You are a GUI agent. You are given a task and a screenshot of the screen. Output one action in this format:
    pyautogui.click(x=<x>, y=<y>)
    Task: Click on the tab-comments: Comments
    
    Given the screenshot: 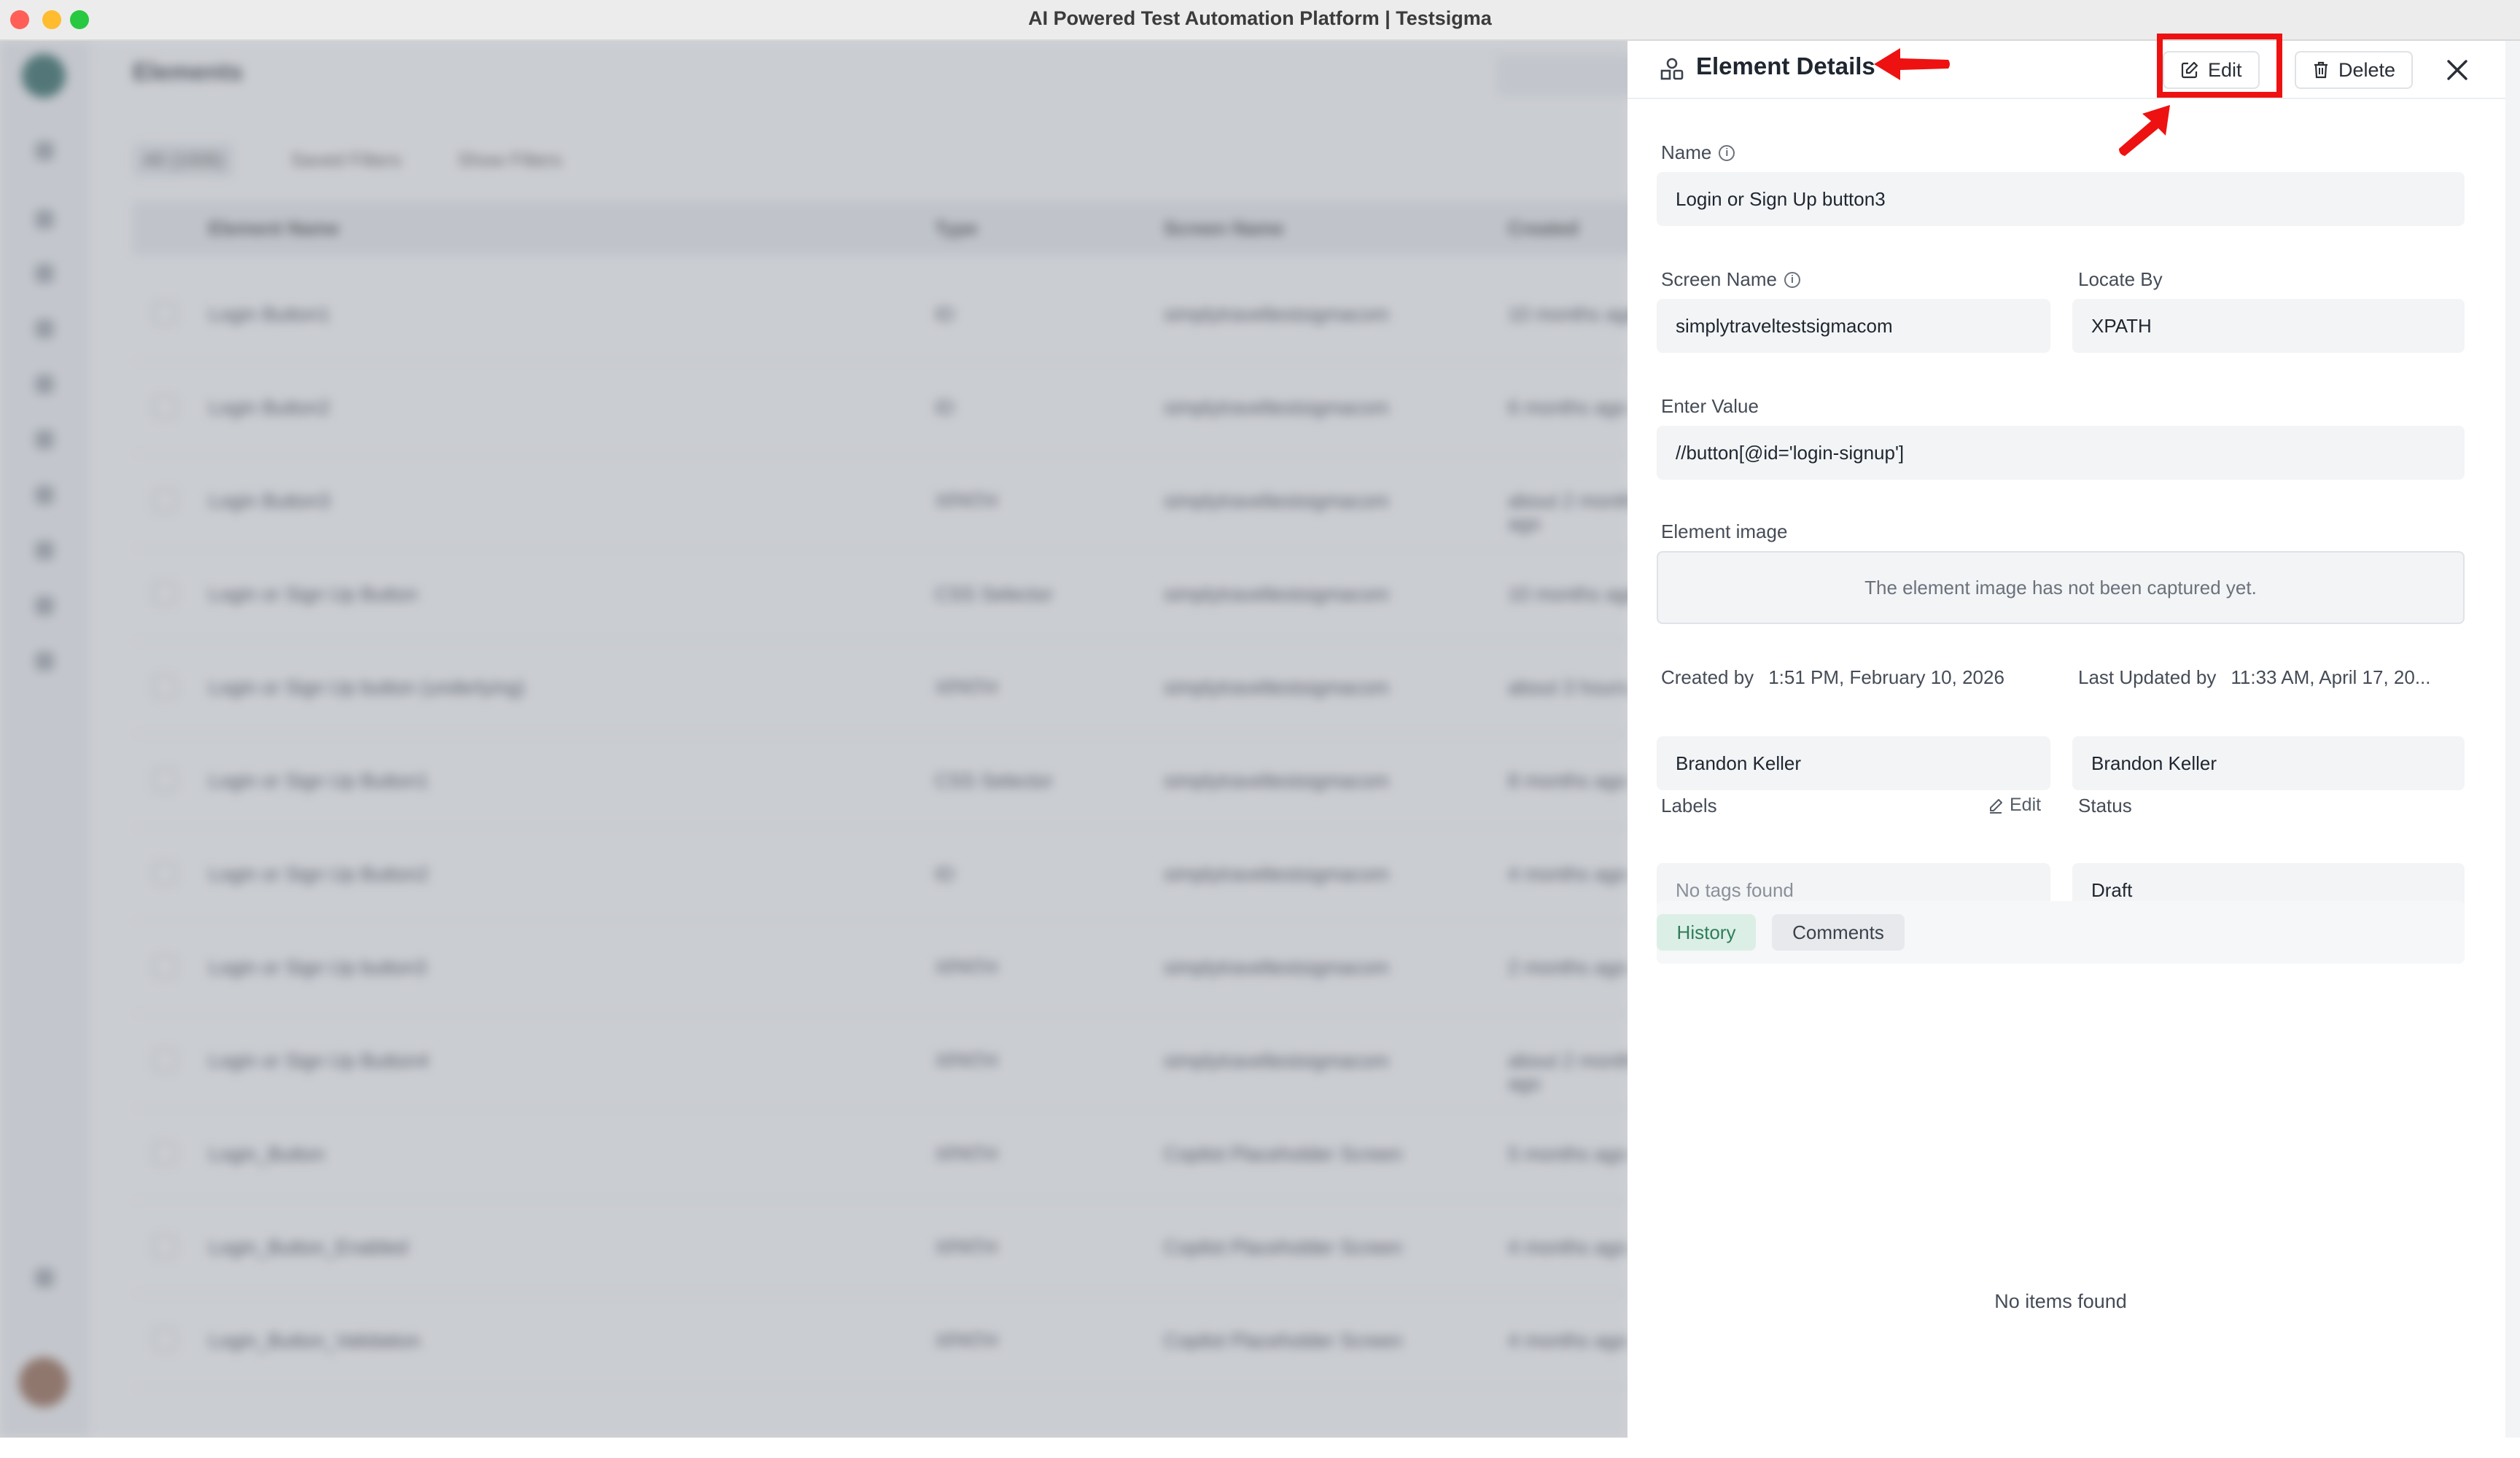 What is the action you would take?
    pyautogui.click(x=1838, y=933)
    